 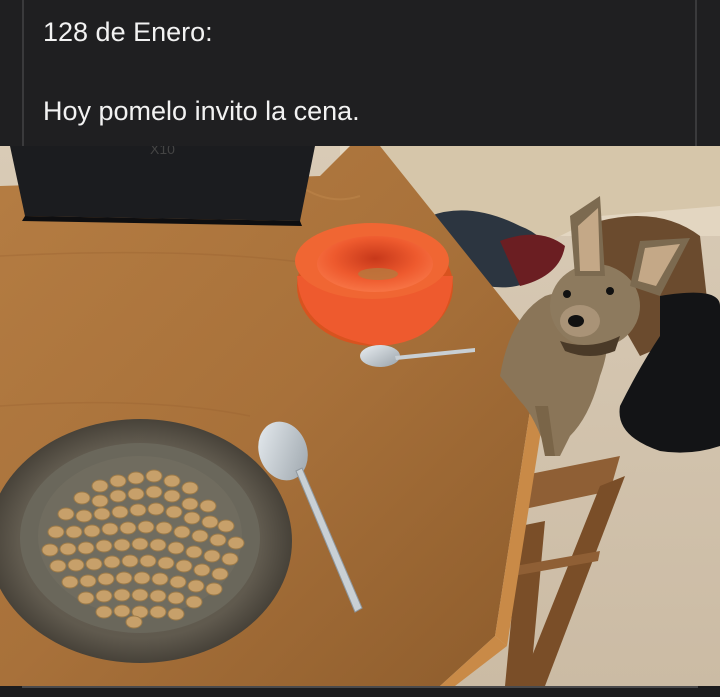 What do you see at coordinates (162, 186) in the screenshot?
I see `laptop-icon: X10` at bounding box center [162, 186].